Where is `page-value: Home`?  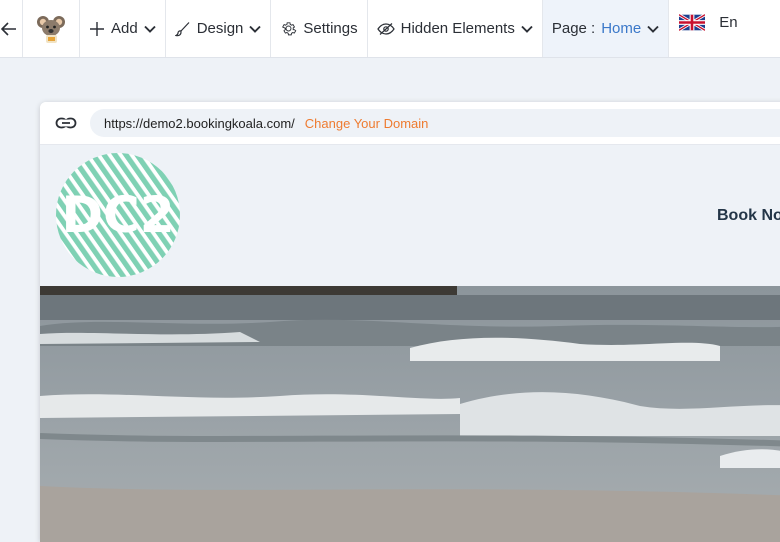
page-value: Home is located at coordinates (621, 28).